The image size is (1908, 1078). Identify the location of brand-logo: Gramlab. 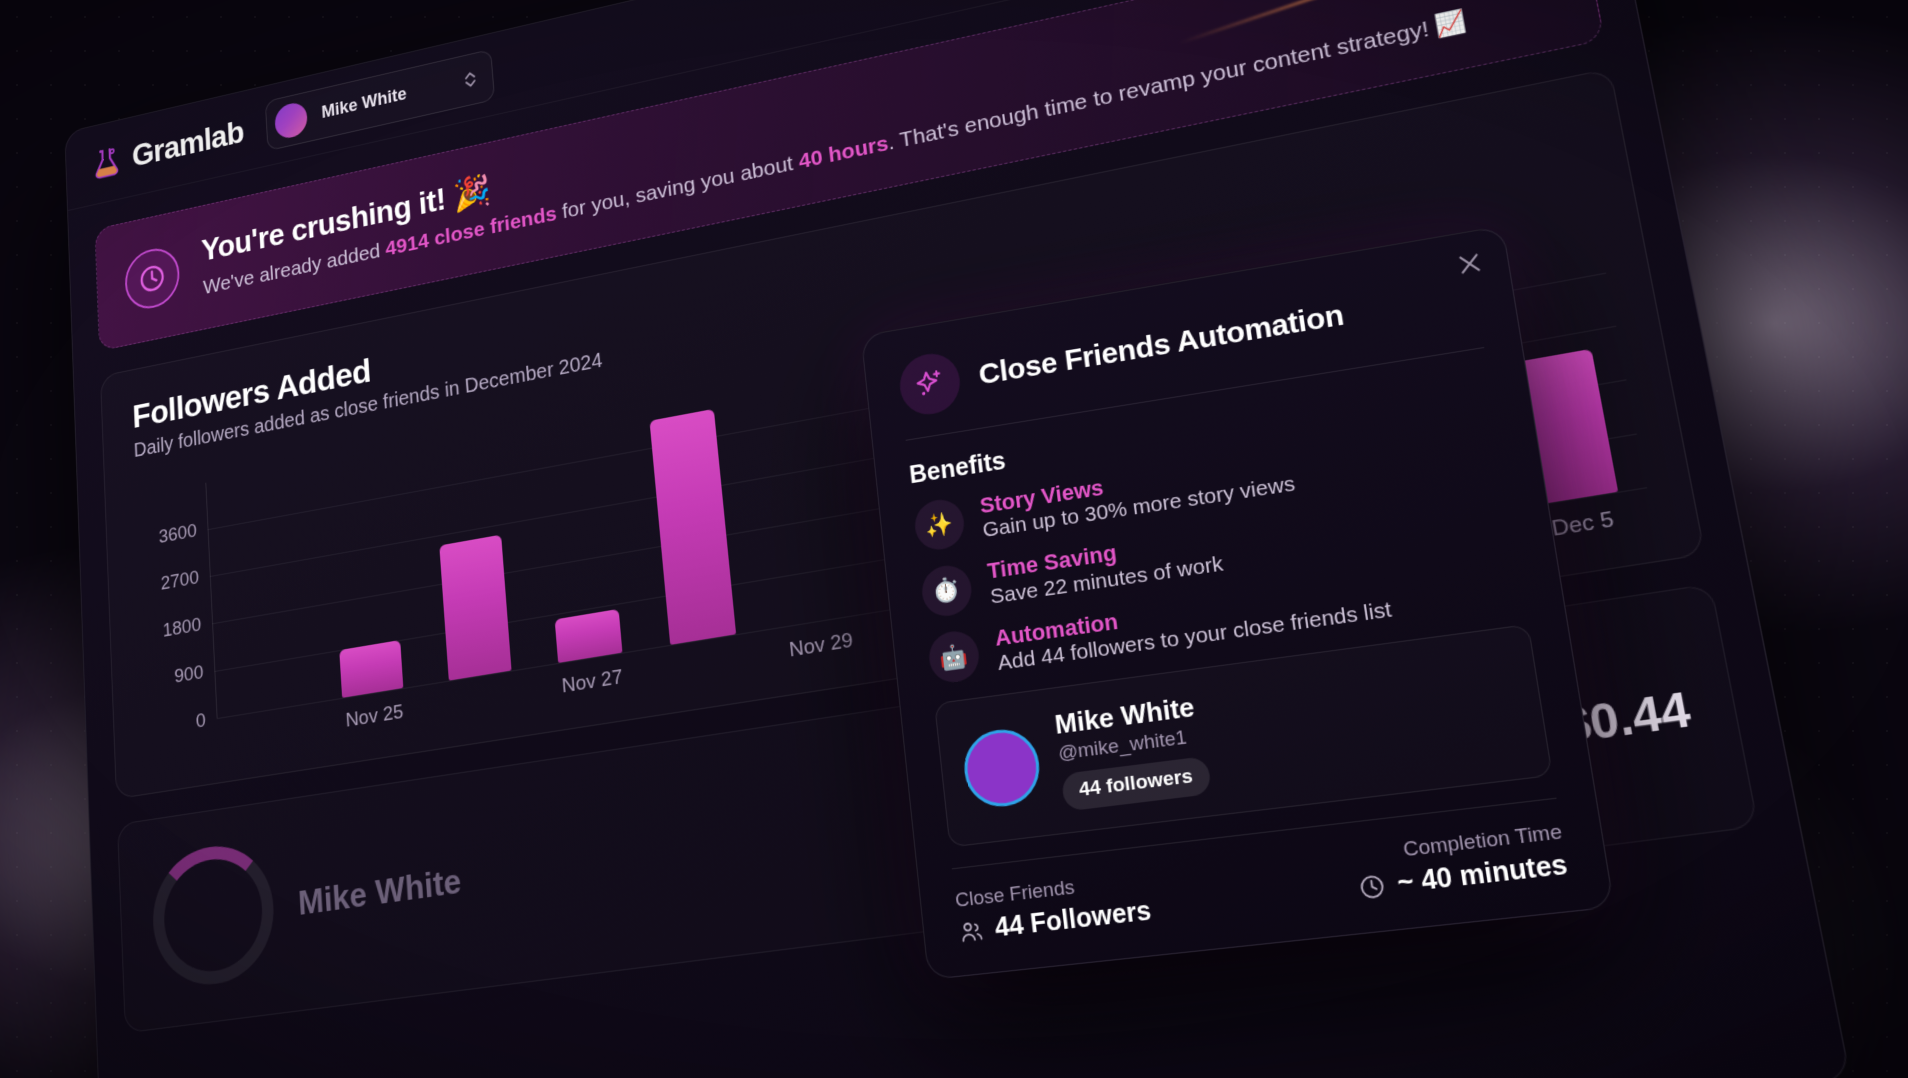
(167, 147).